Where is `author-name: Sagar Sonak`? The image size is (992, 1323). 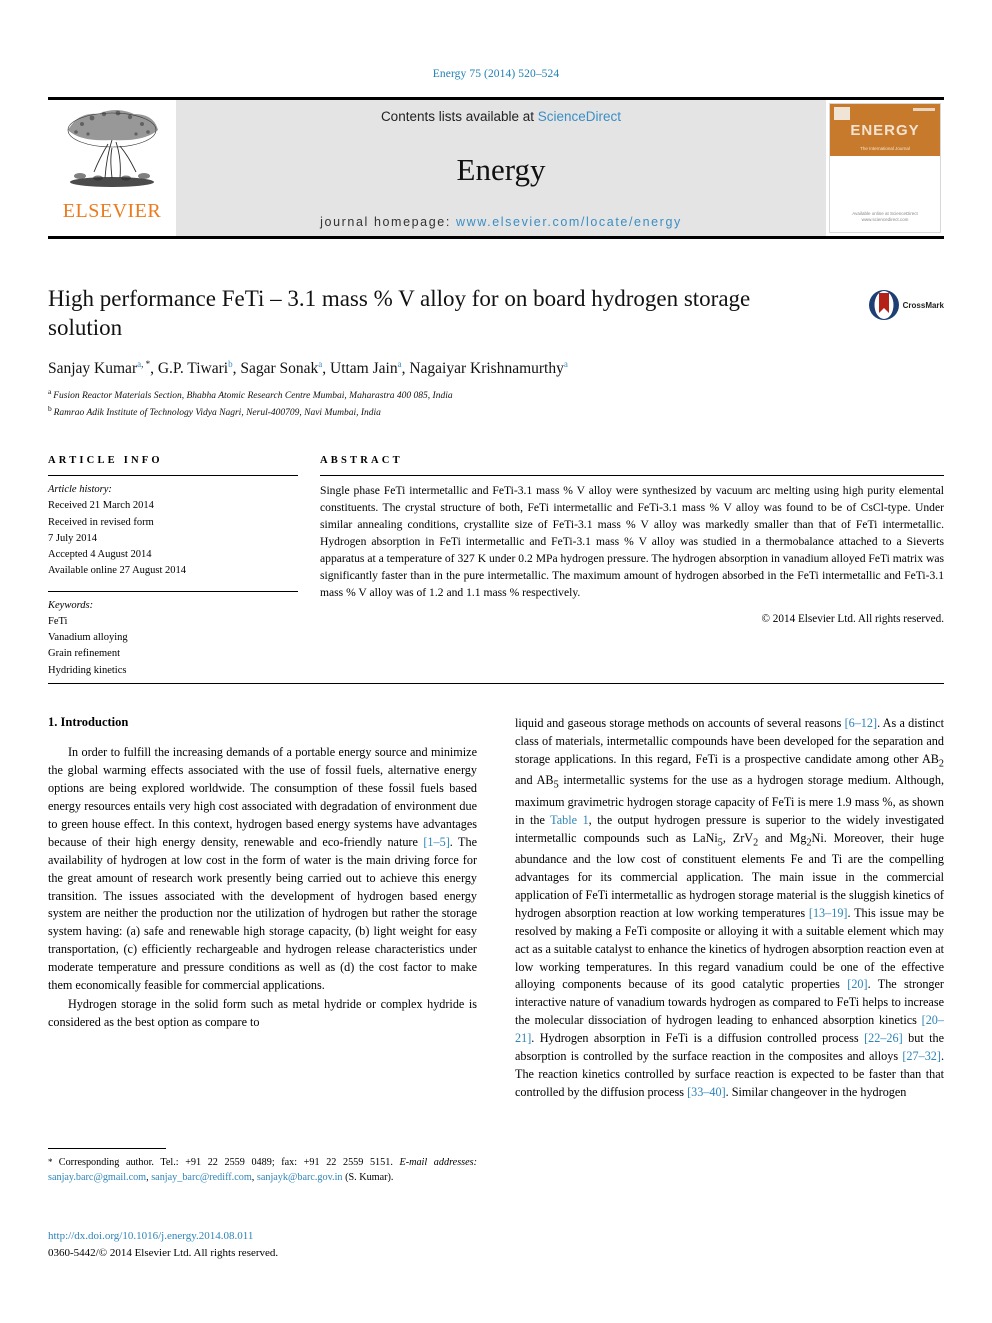 author-name: Sagar Sonak is located at coordinates (279, 369).